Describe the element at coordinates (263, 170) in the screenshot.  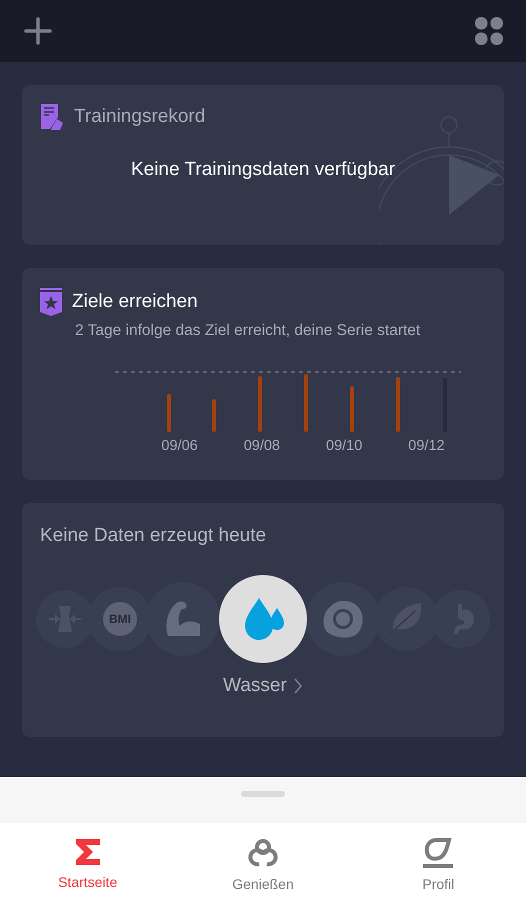
I see `empty-message: Keine Trainingsdaten verfügbar` at that location.